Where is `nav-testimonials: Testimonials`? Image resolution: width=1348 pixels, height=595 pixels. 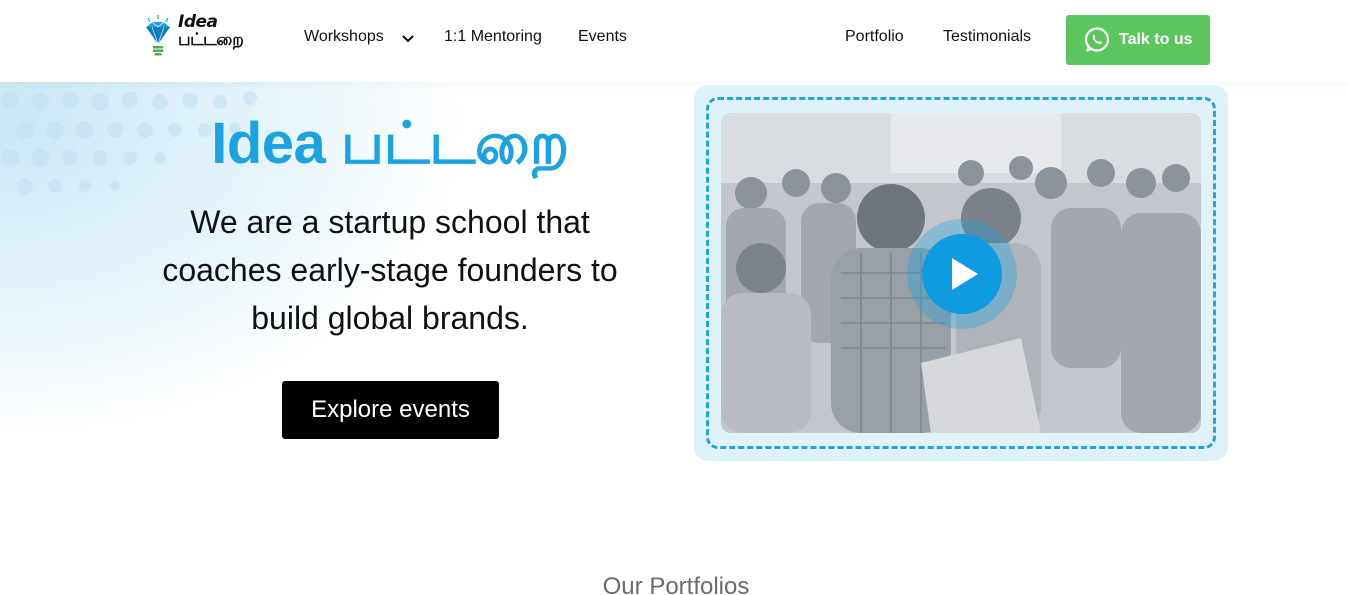 nav-testimonials: Testimonials is located at coordinates (987, 37).